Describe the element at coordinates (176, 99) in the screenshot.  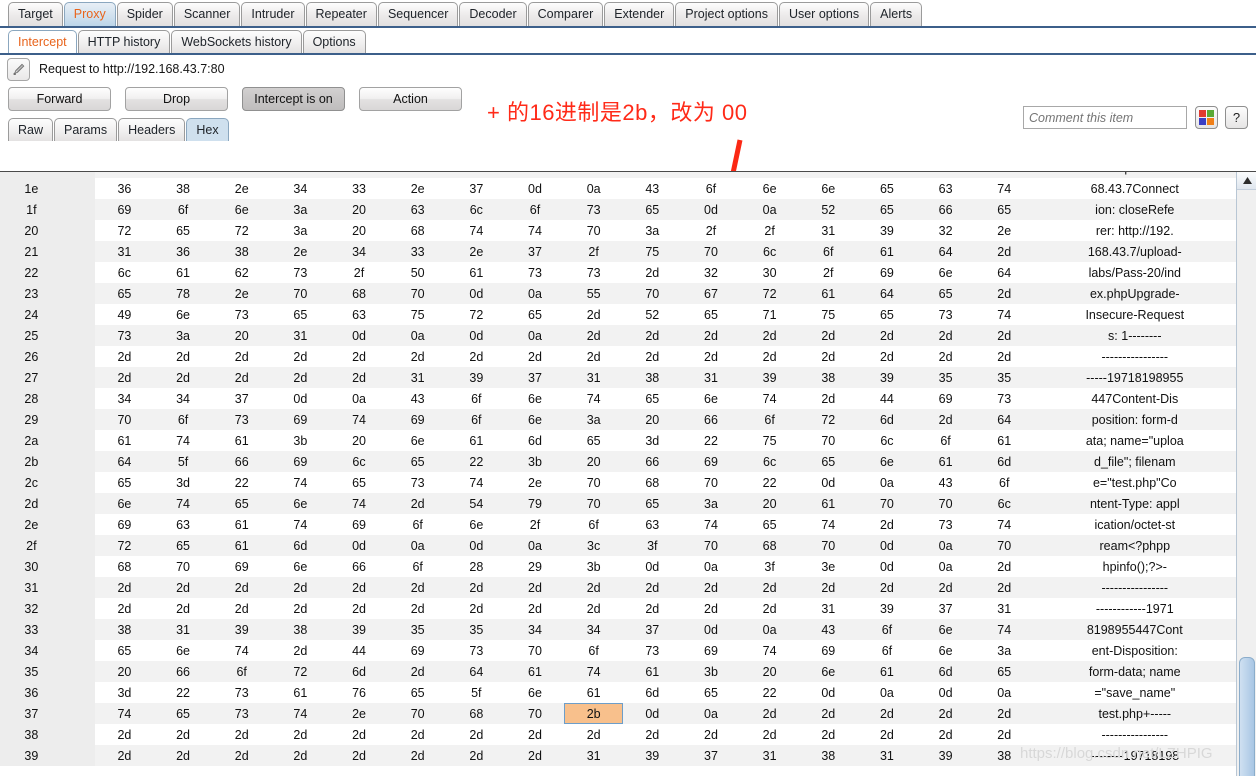
I see `drop-button: Drop` at that location.